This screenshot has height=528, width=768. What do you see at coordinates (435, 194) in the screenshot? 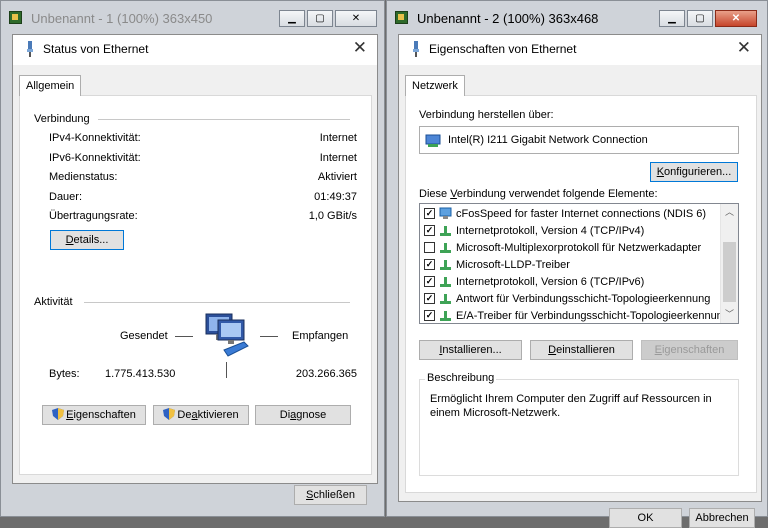
I see `label-text: Diese` at bounding box center [435, 194].